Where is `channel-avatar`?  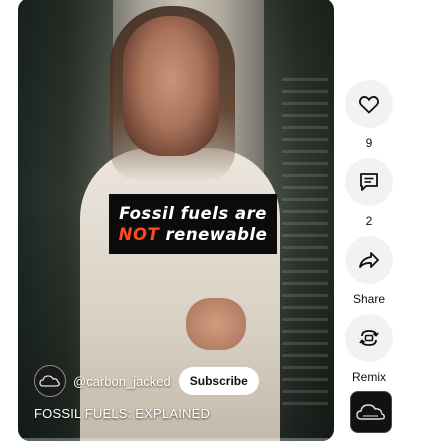
channel-avatar is located at coordinates (50, 381).